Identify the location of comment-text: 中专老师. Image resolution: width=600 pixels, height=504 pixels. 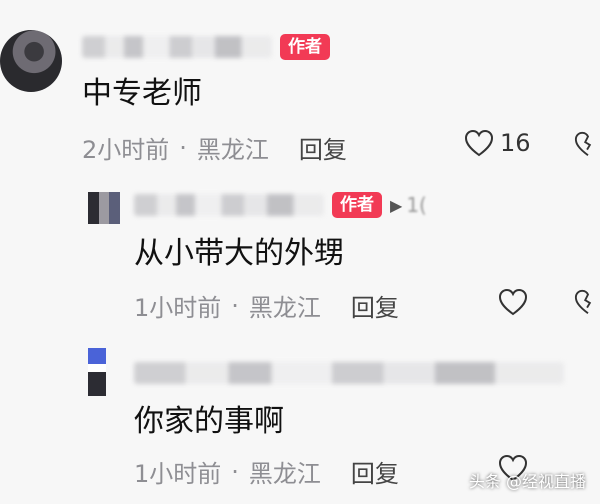
(142, 93).